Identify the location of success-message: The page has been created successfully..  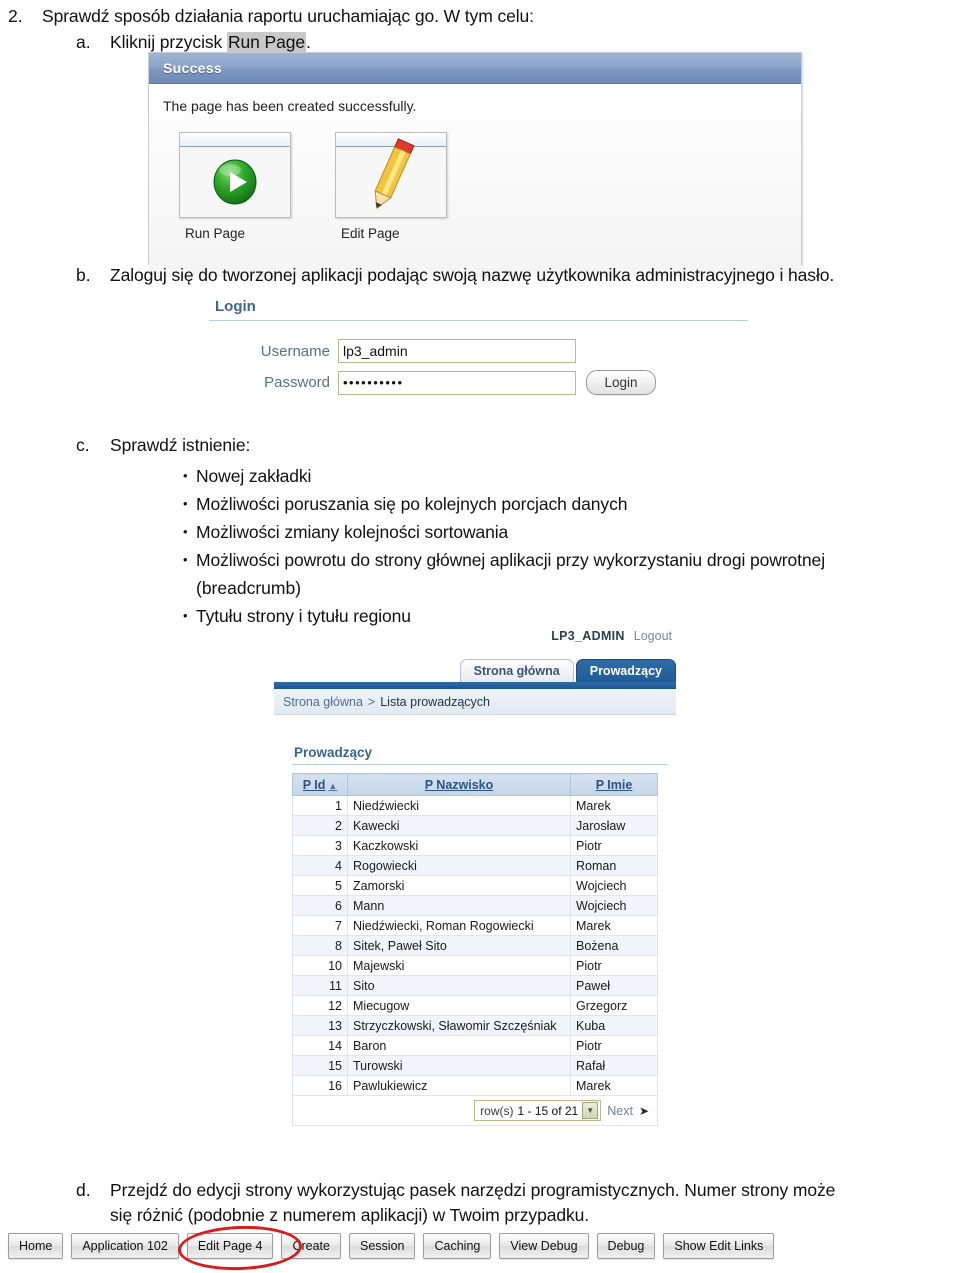
(290, 106).